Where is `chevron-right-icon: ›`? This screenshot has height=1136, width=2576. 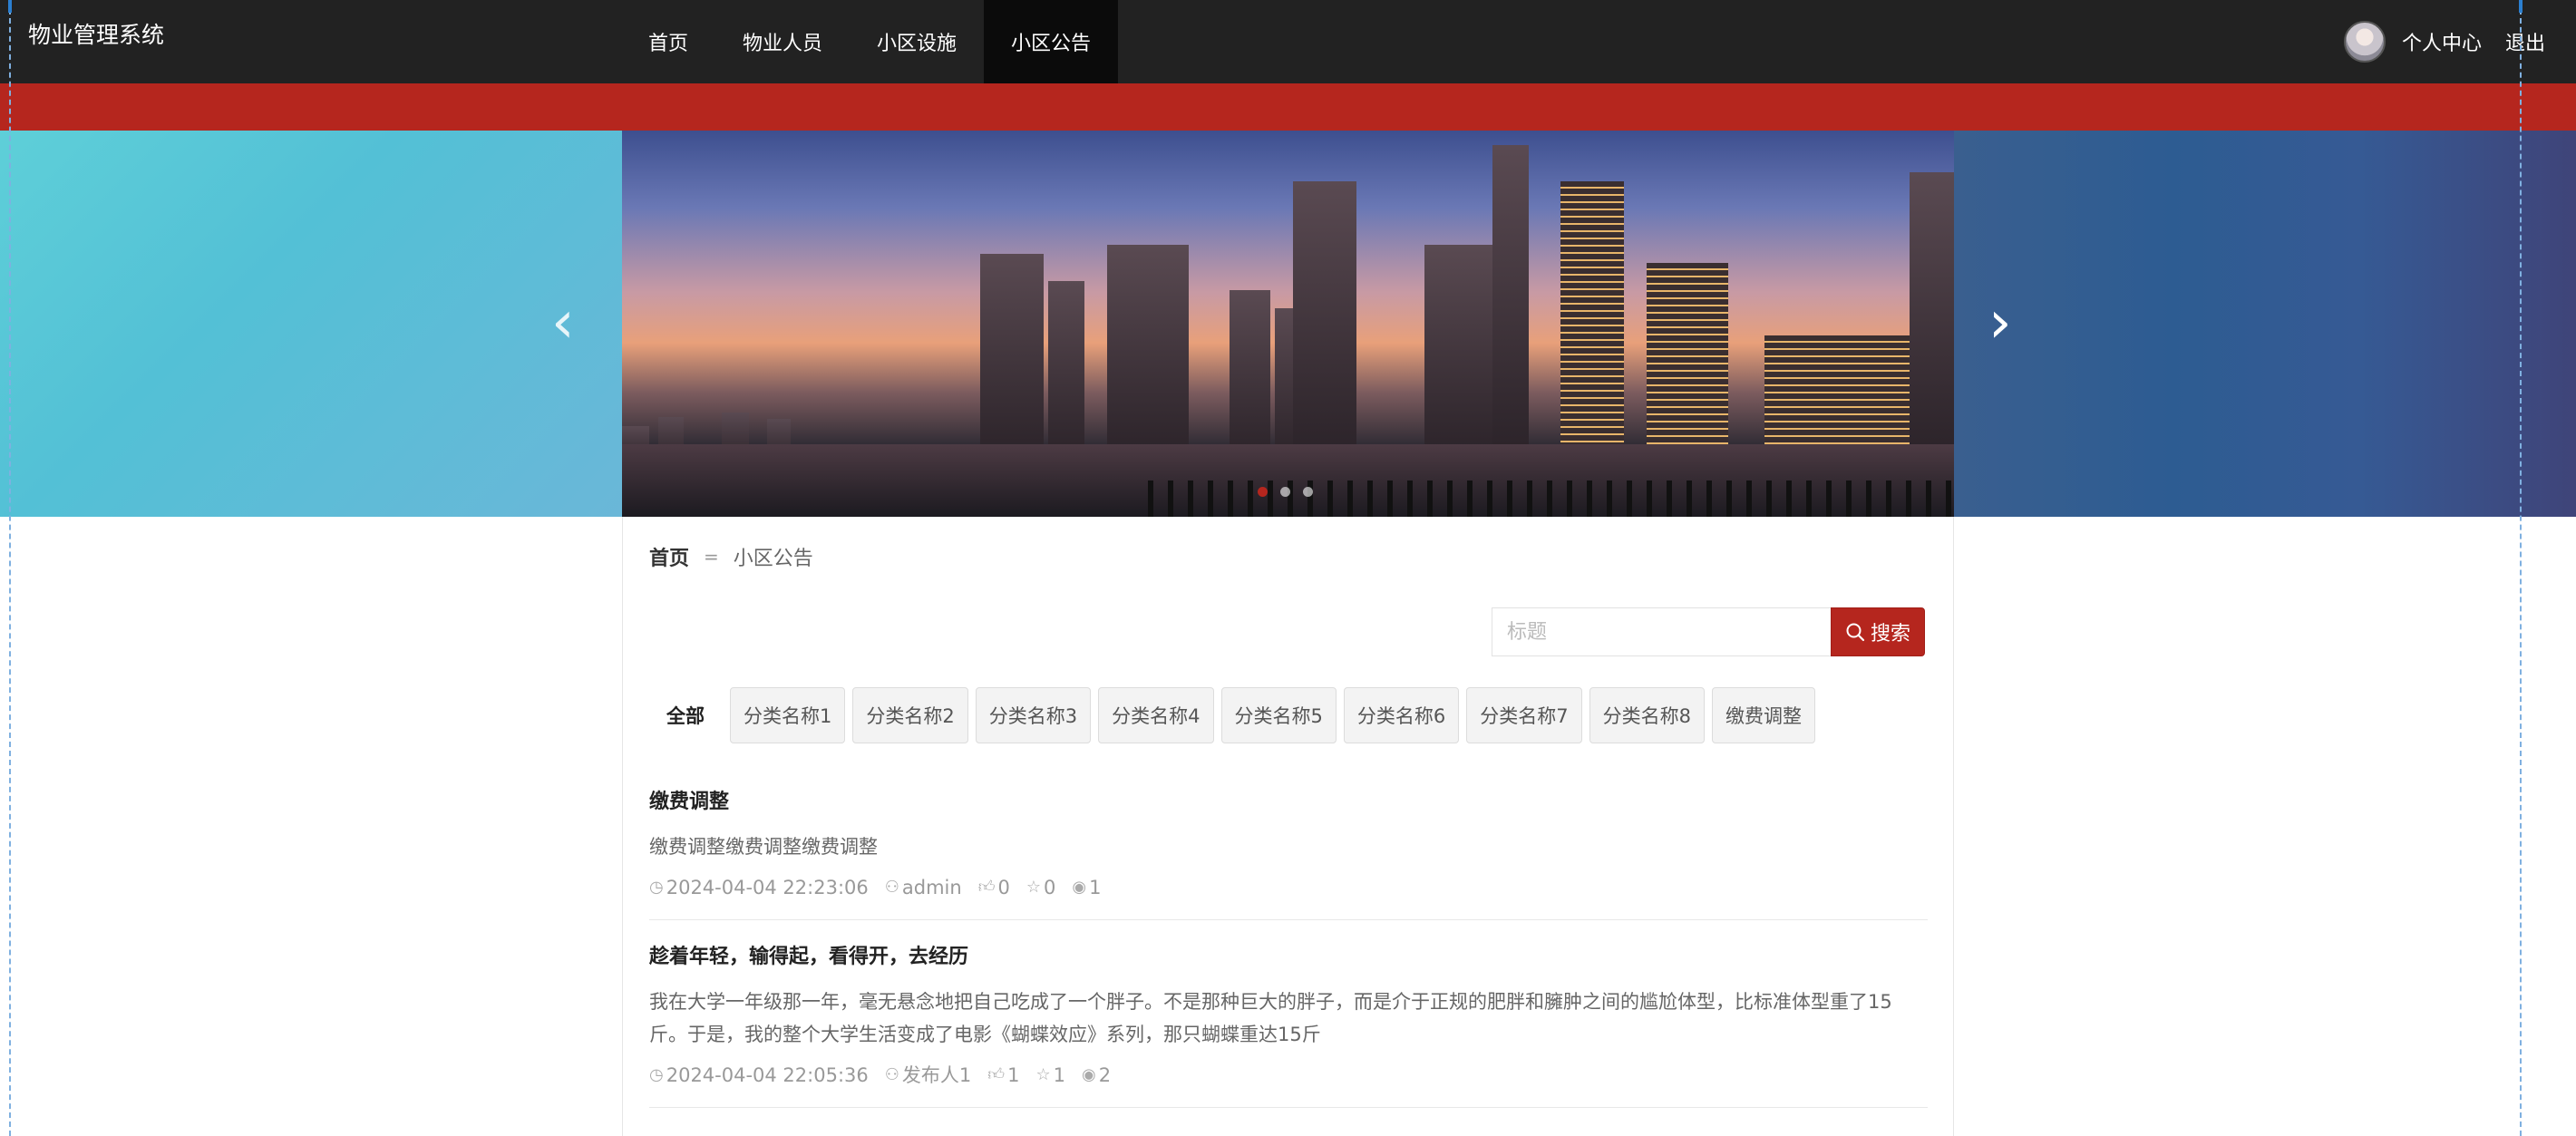
chevron-right-icon: › is located at coordinates (2000, 323).